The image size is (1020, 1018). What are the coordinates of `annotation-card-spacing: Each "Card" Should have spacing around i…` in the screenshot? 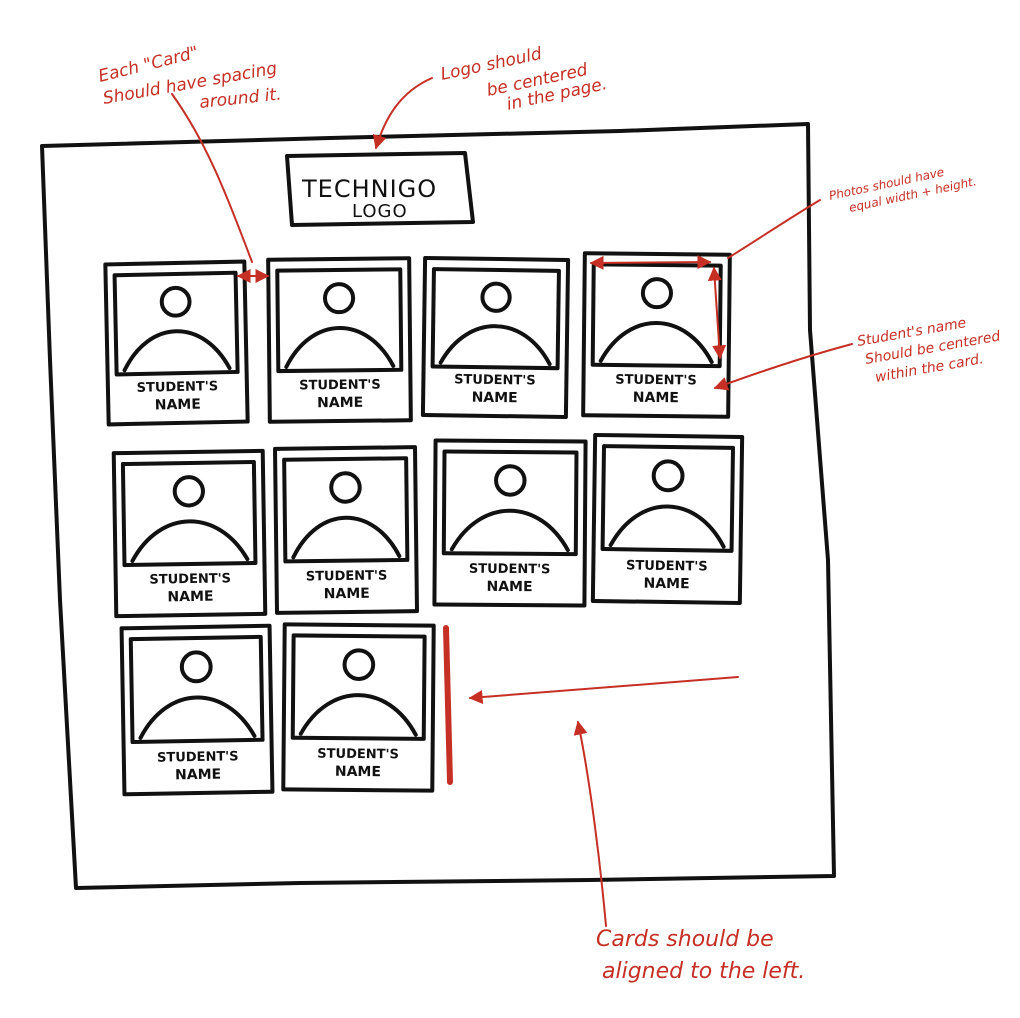 It's located at (189, 163).